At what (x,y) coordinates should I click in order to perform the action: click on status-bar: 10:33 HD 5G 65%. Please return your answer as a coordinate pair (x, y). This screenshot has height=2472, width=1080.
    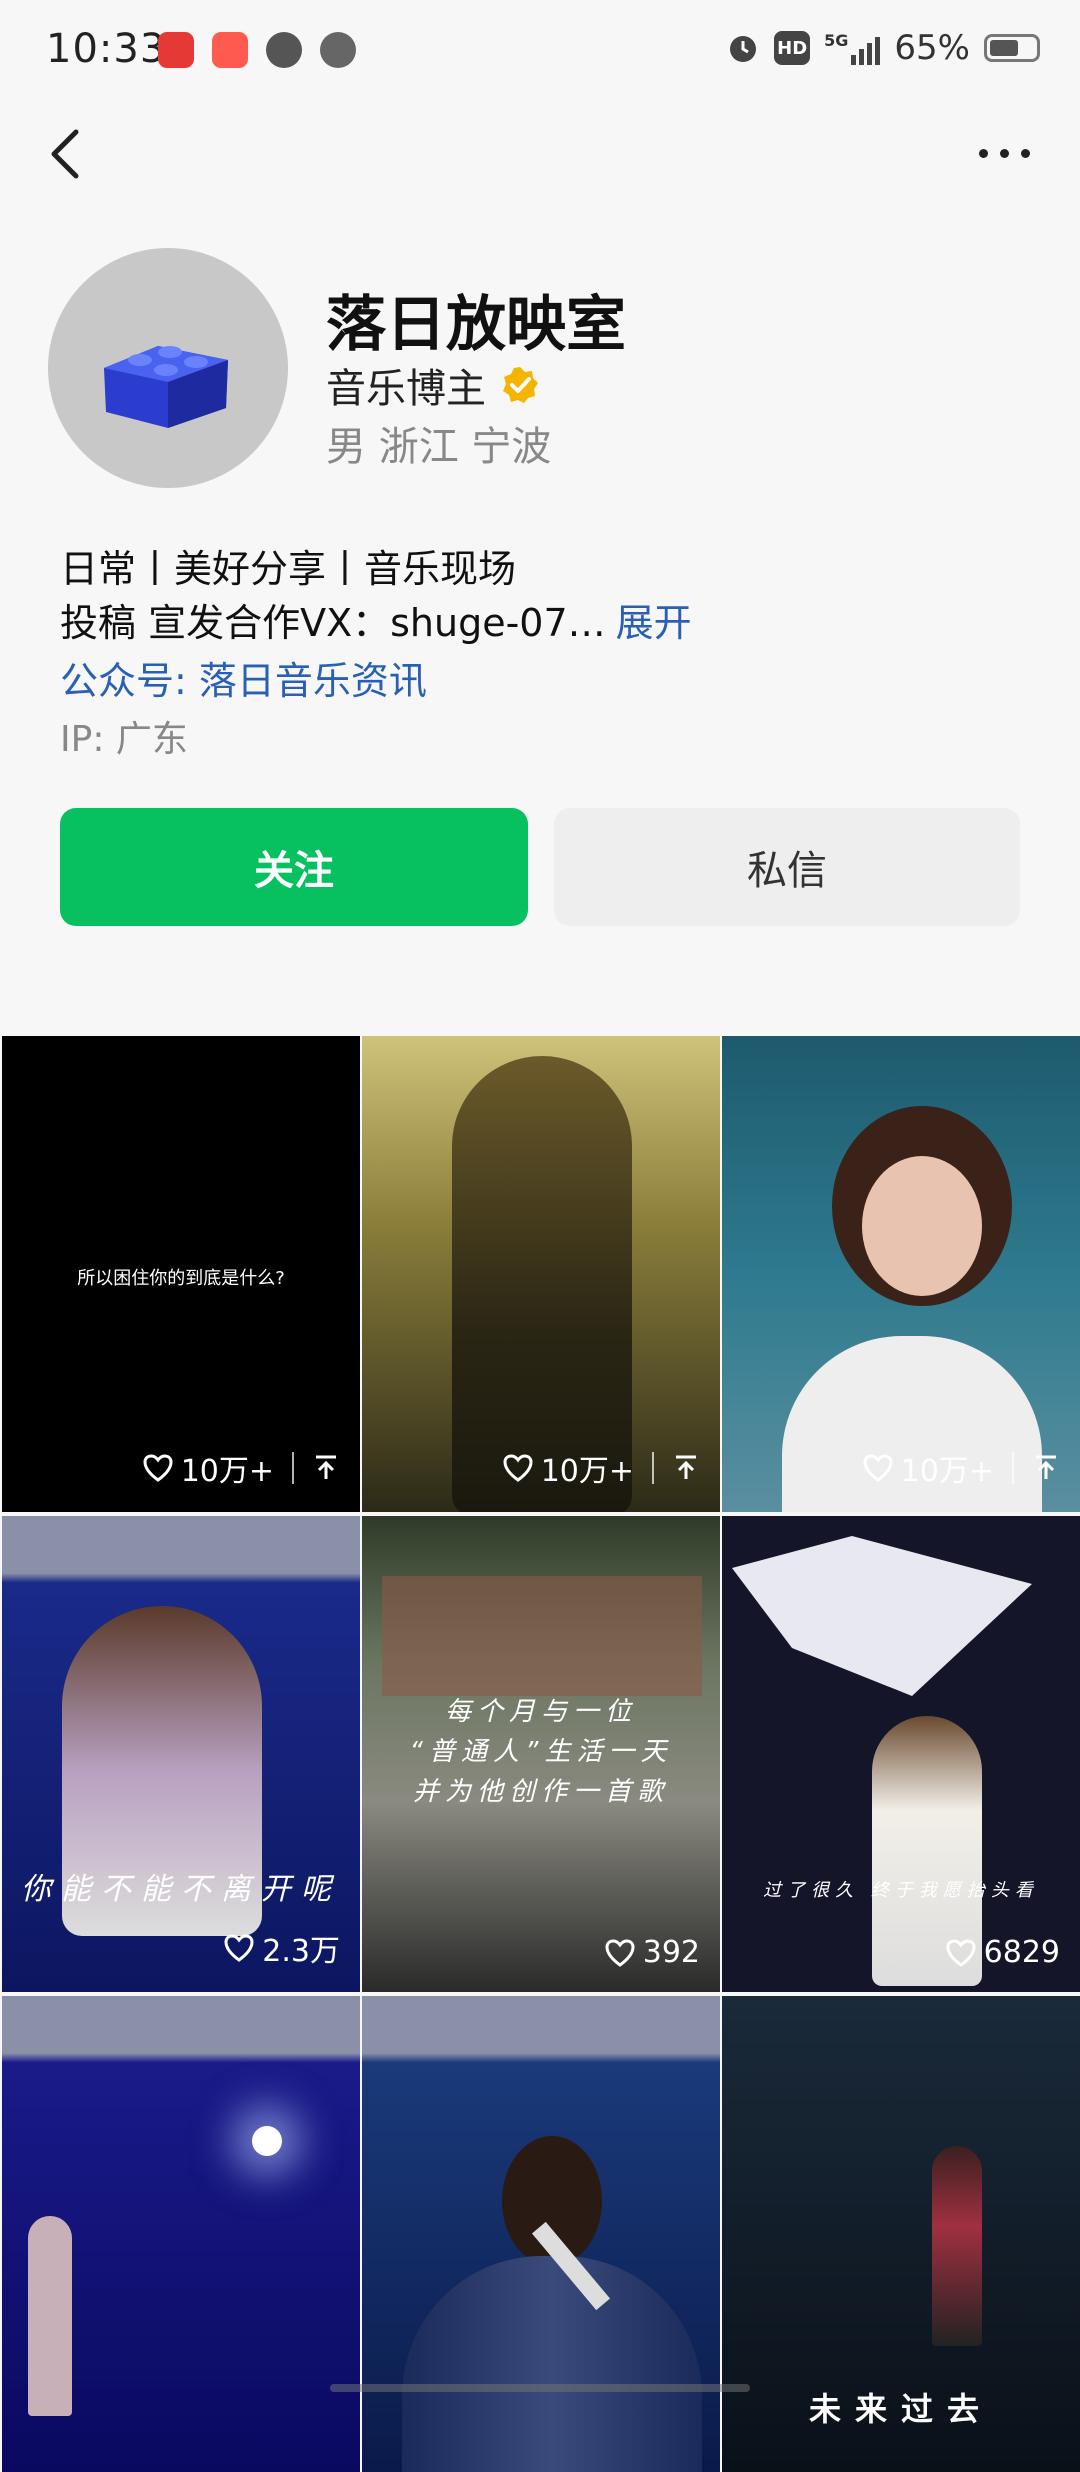
    Looking at the image, I should click on (540, 50).